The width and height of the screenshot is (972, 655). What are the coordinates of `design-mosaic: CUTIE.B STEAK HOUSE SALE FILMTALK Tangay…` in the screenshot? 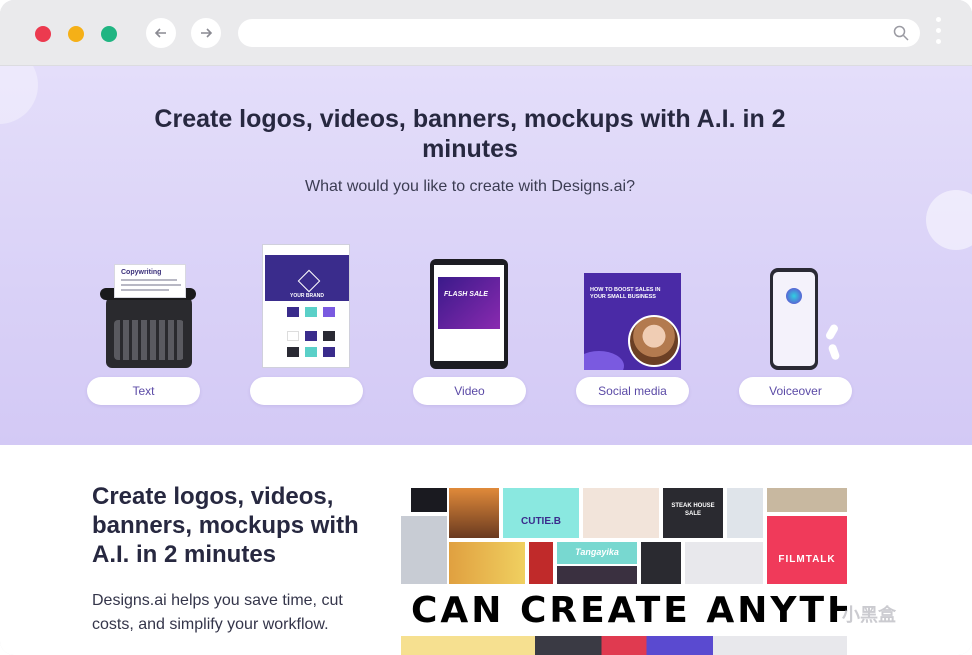 It's located at (624, 570).